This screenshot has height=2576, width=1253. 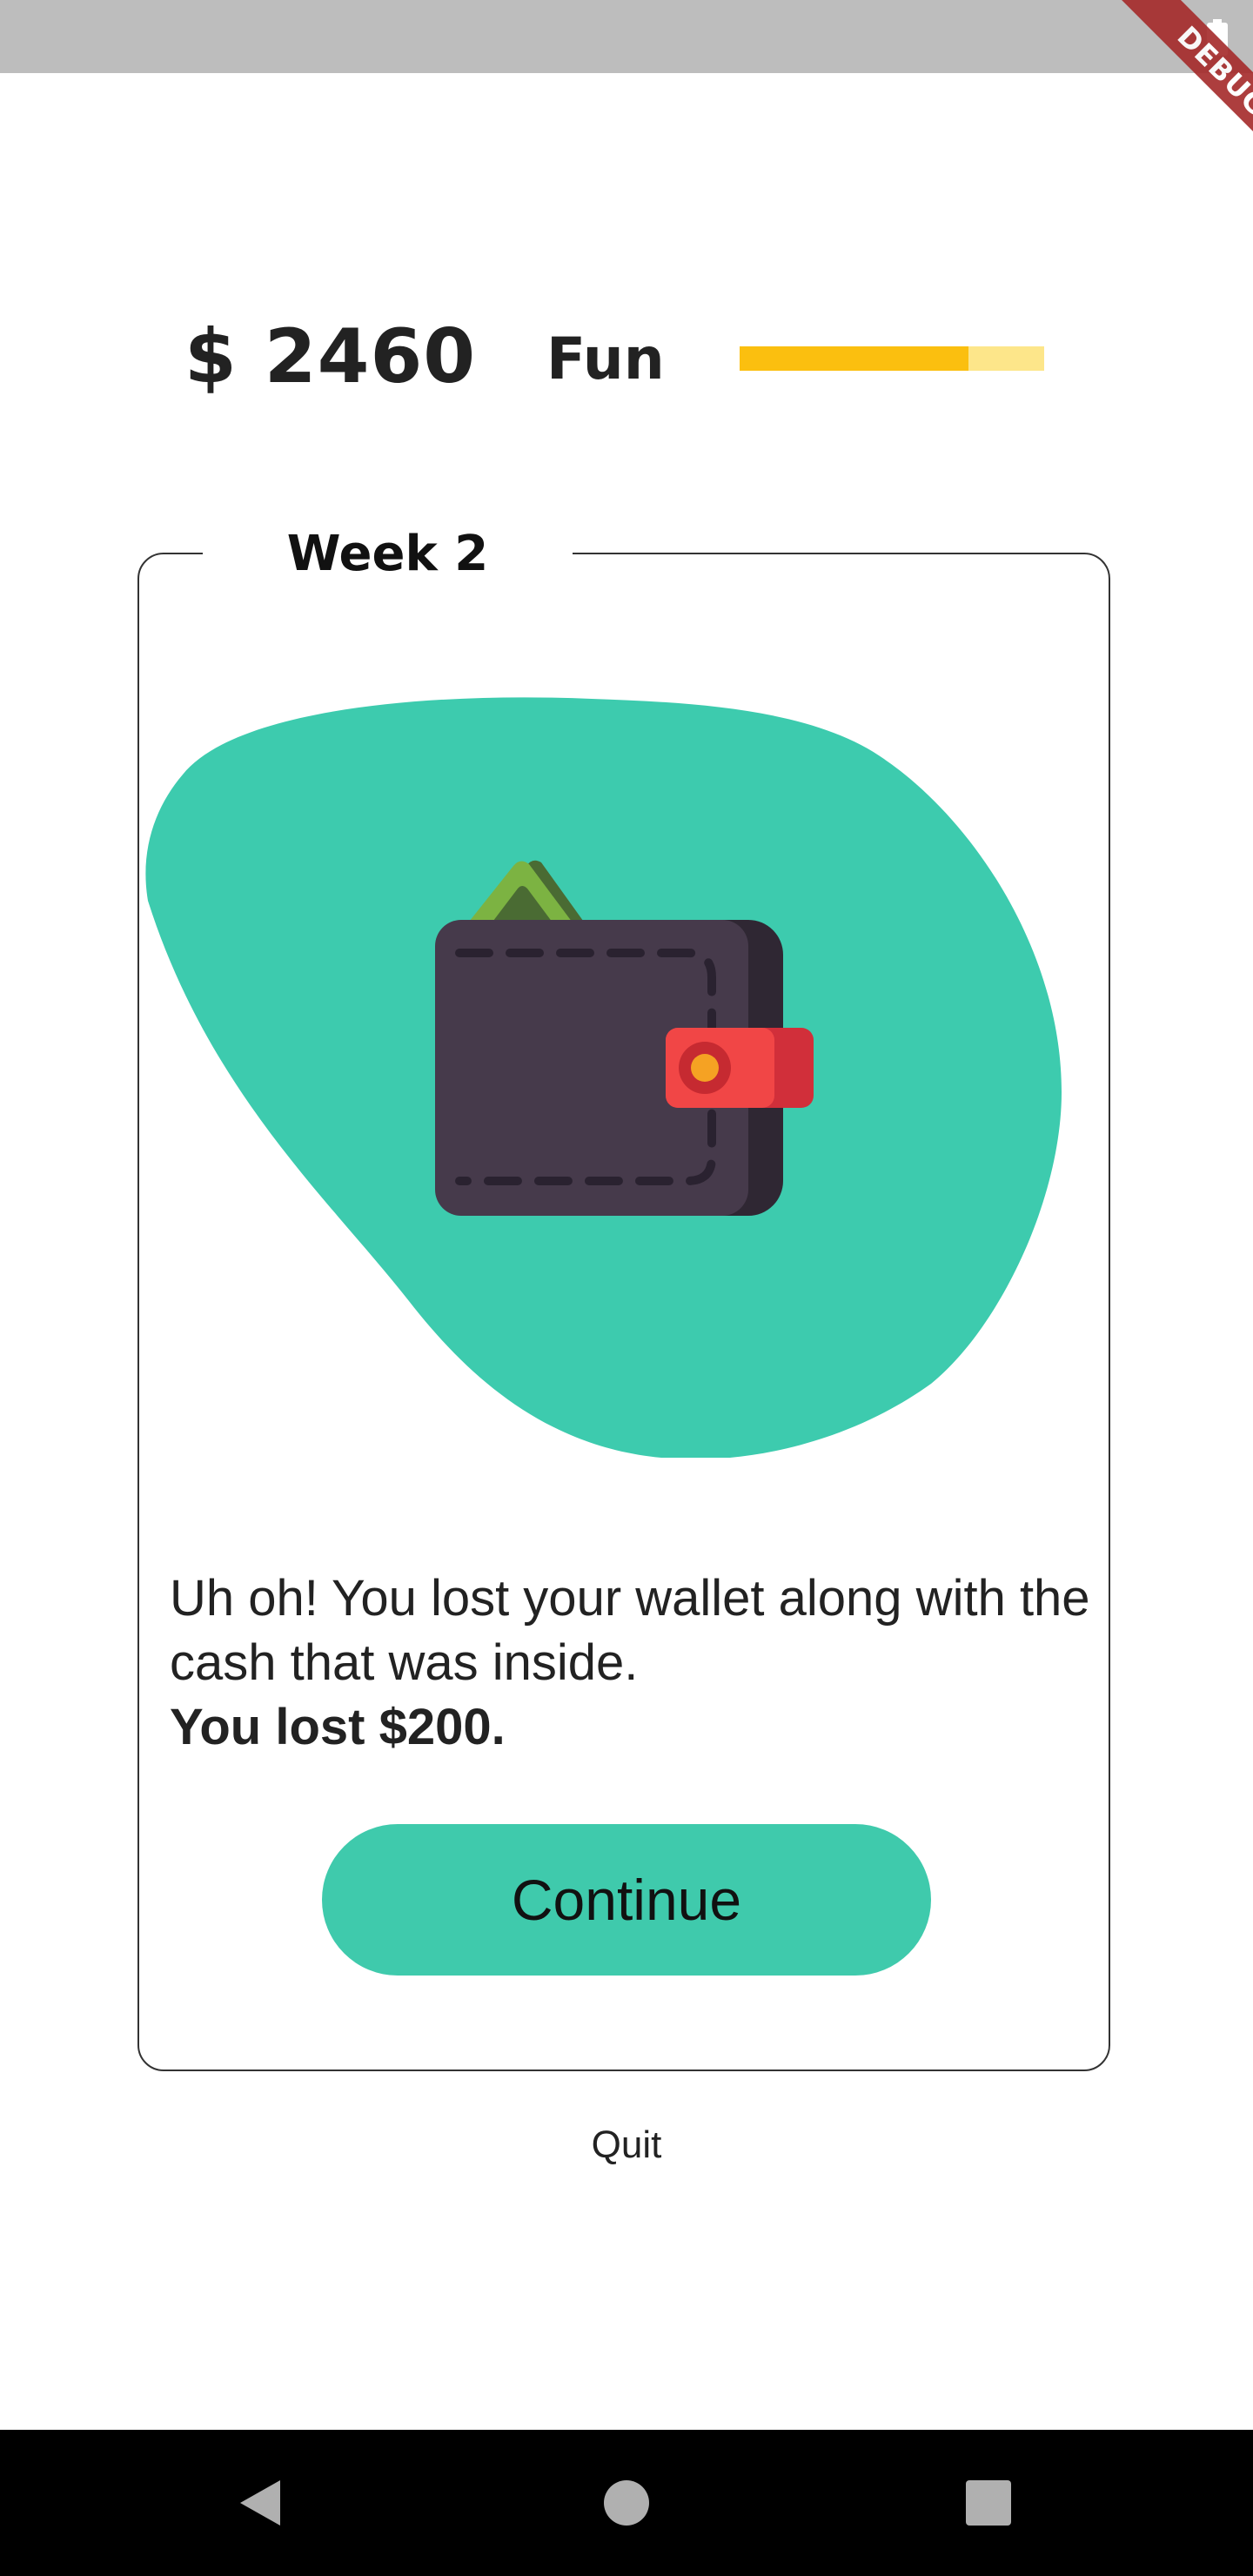 I want to click on fun-progress-bar, so click(x=892, y=359).